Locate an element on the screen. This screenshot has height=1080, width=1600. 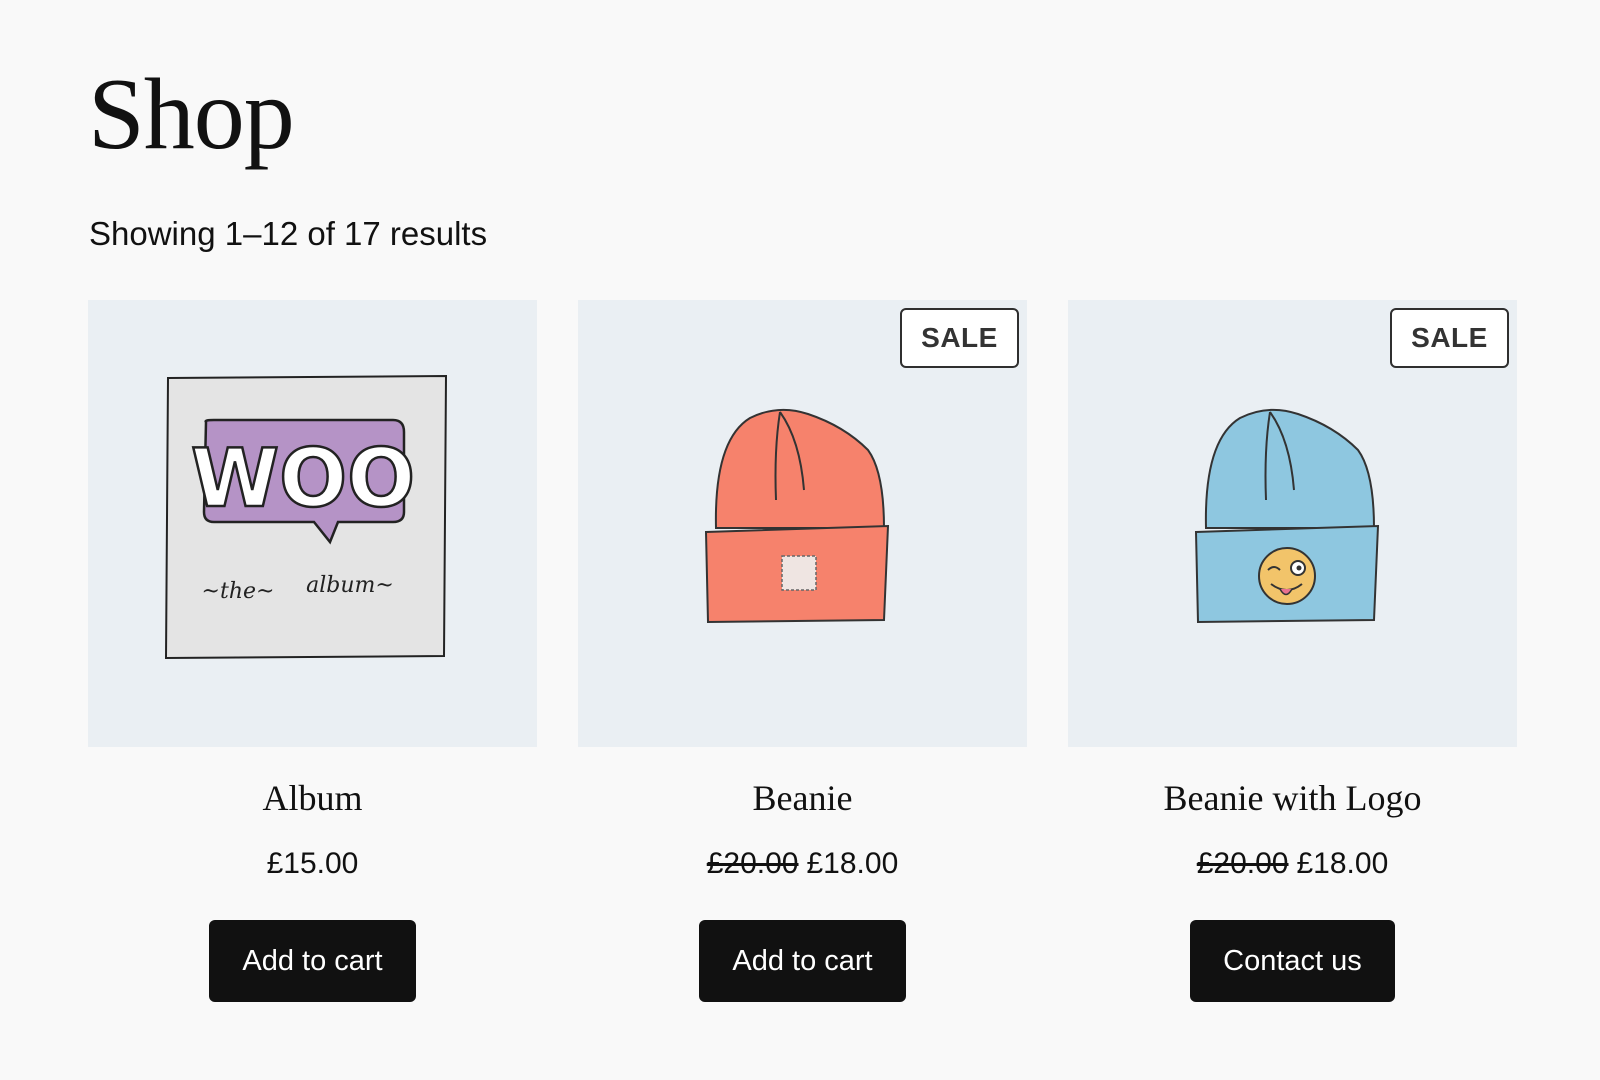
svg-text: WOO is located at coordinates (303, 478).